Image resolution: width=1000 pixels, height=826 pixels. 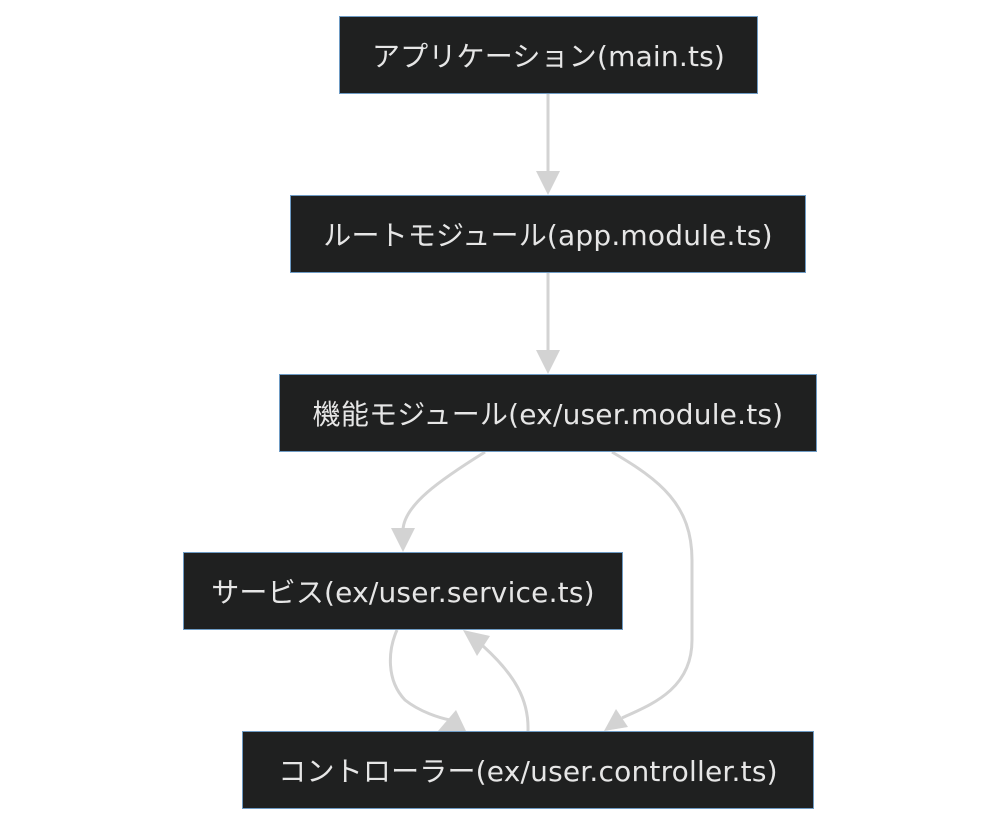 What do you see at coordinates (548, 234) in the screenshot?
I see `node-root-module: ルートモジュール(app.module.ts)` at bounding box center [548, 234].